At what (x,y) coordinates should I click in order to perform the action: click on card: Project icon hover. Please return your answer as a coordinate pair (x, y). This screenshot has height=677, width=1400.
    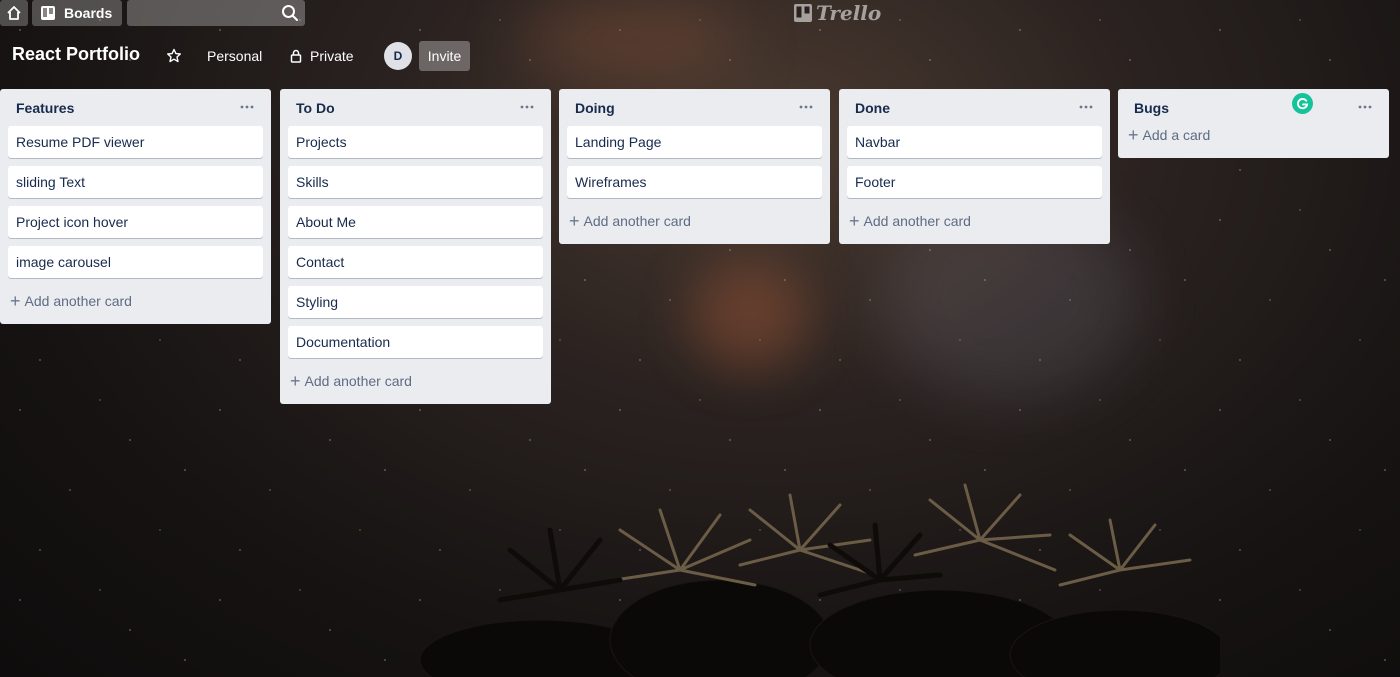
    Looking at the image, I should click on (135, 222).